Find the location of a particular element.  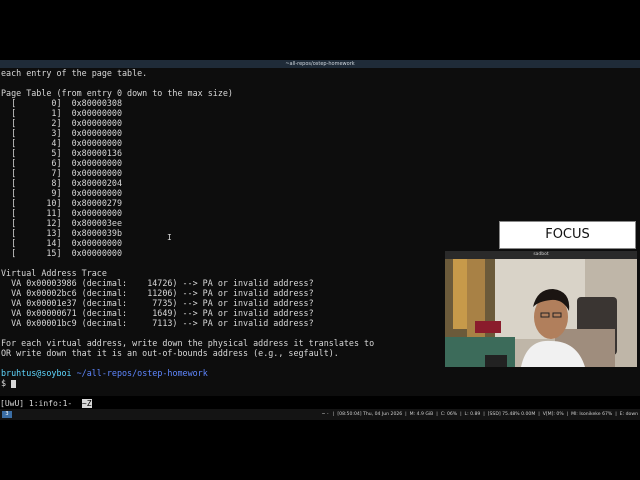

page-table-entry: [ 12] 0x800003ee is located at coordinates (62, 223).